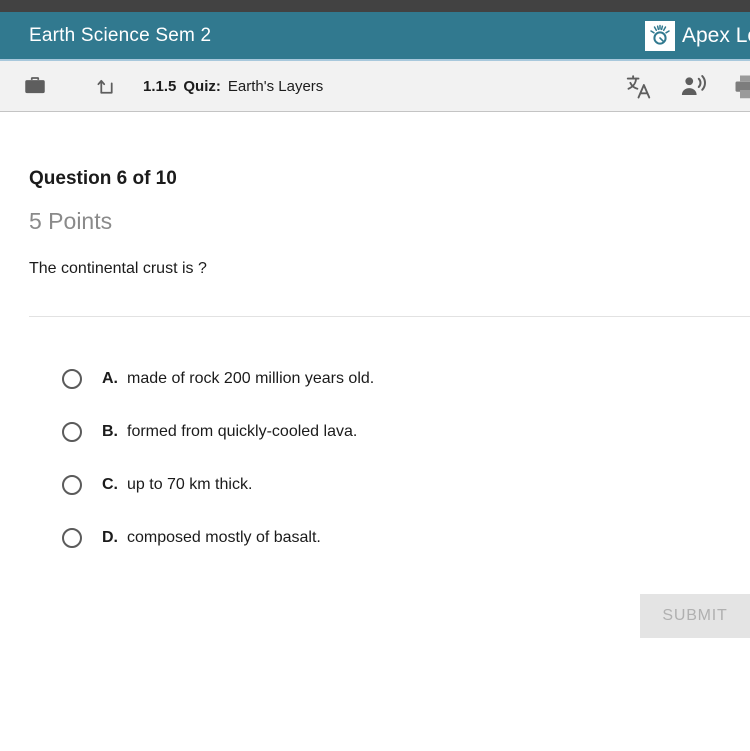 The width and height of the screenshot is (750, 751). What do you see at coordinates (110, 431) in the screenshot?
I see `answer-letter-b: B.` at bounding box center [110, 431].